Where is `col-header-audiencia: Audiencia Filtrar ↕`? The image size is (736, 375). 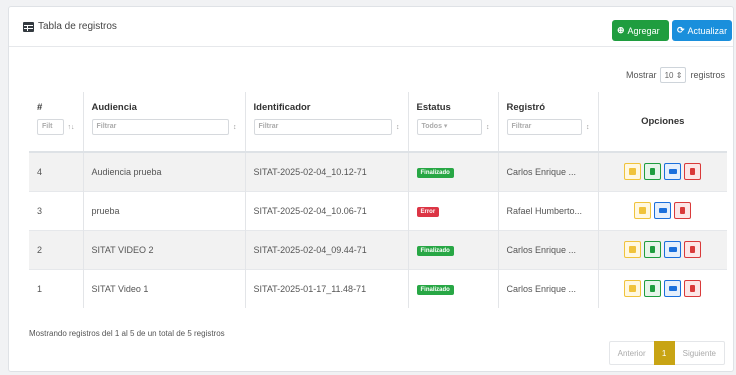 col-header-audiencia: Audiencia Filtrar ↕ is located at coordinates (164, 122).